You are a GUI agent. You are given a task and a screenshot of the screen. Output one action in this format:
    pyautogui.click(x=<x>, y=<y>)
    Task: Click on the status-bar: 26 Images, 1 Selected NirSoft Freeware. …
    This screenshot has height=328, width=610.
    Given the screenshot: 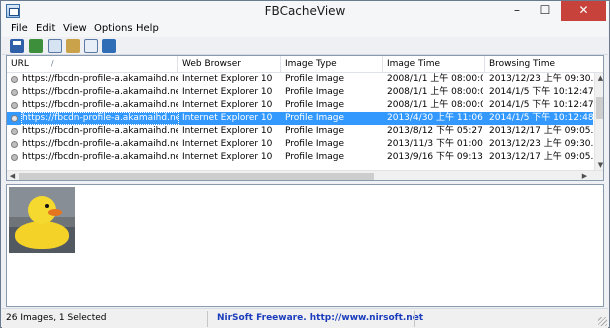 What is the action you would take?
    pyautogui.click(x=305, y=318)
    